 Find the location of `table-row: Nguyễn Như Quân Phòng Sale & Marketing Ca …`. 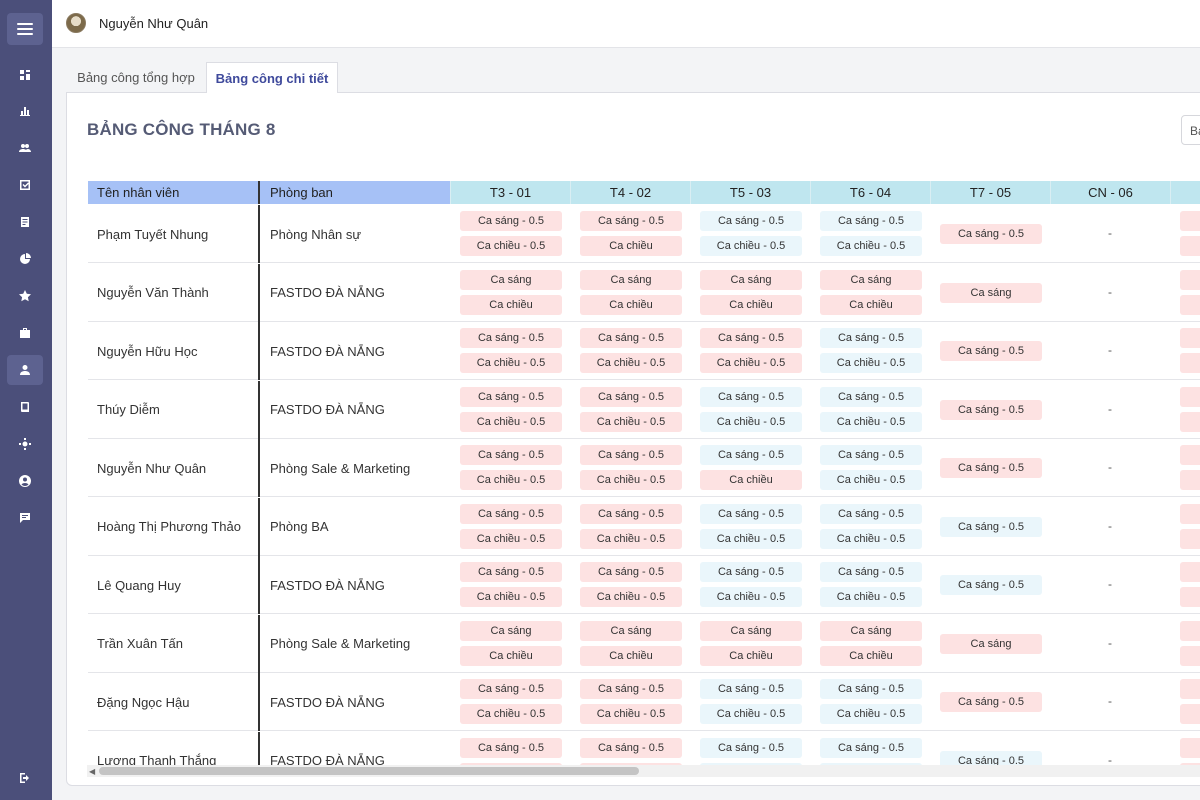

table-row: Nguyễn Như Quân Phòng Sale & Marketing Ca … is located at coordinates (644, 468).